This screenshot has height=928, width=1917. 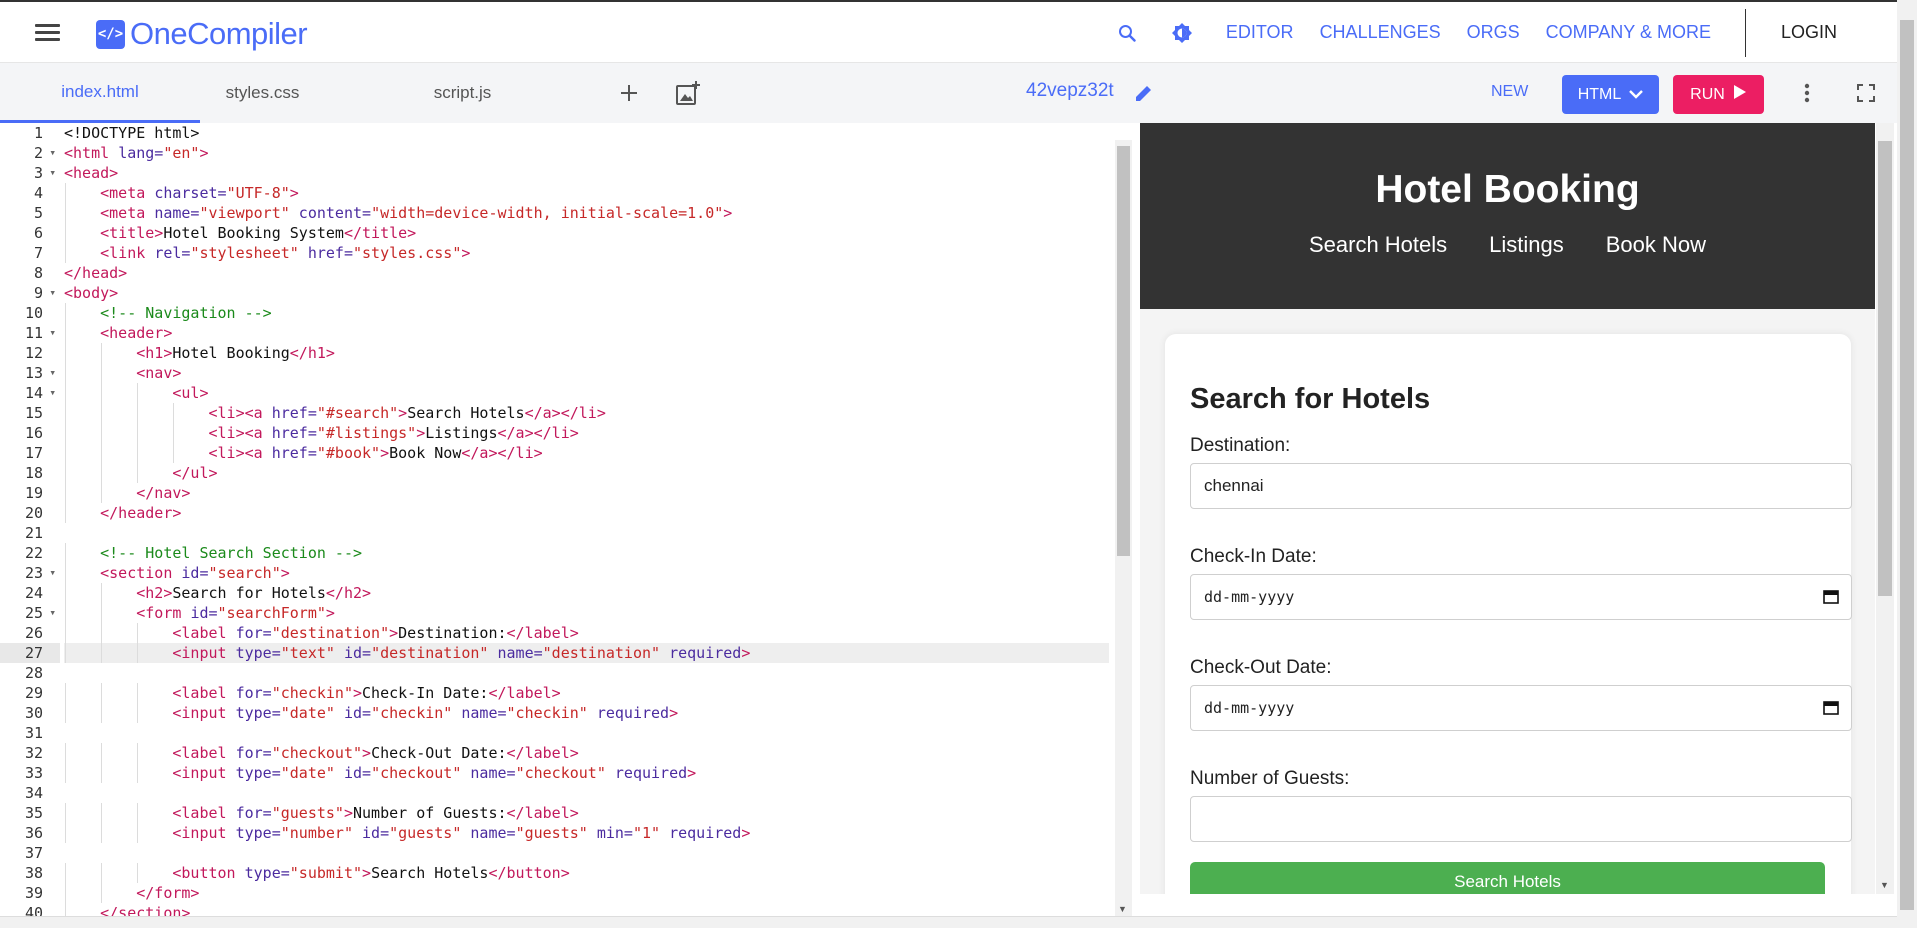 What do you see at coordinates (586, 593) in the screenshot?
I see `code-line: <h2>Search for Hotels</h2>` at bounding box center [586, 593].